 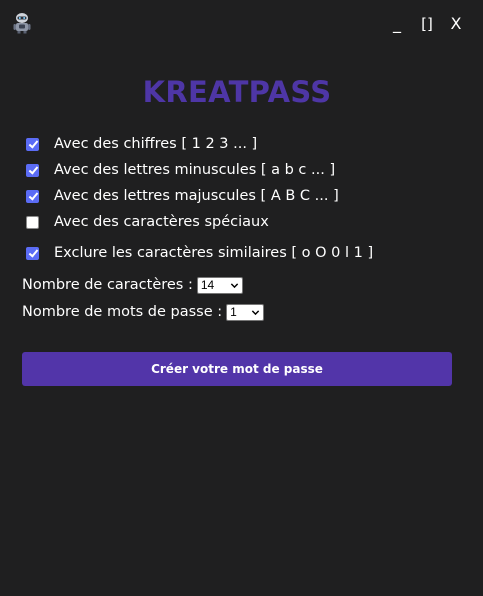 What do you see at coordinates (241, 24) in the screenshot?
I see `title-bar: _ [] X` at bounding box center [241, 24].